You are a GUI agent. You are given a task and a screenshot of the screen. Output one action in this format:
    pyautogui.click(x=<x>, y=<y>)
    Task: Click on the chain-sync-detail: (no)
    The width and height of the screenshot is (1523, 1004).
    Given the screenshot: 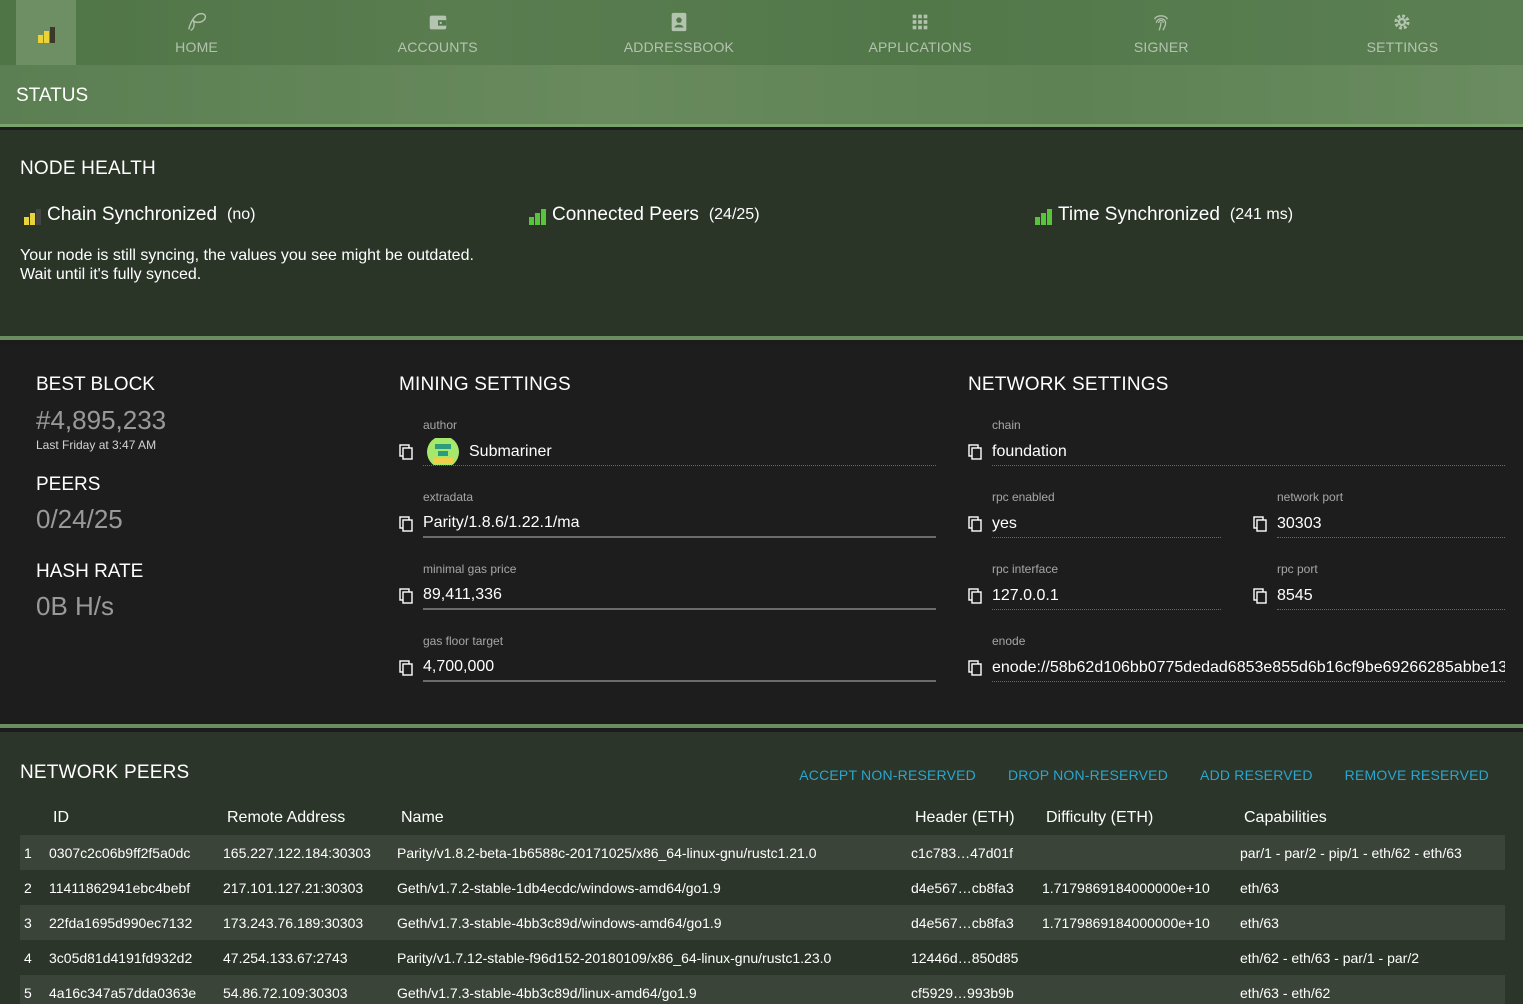 What is the action you would take?
    pyautogui.click(x=241, y=214)
    